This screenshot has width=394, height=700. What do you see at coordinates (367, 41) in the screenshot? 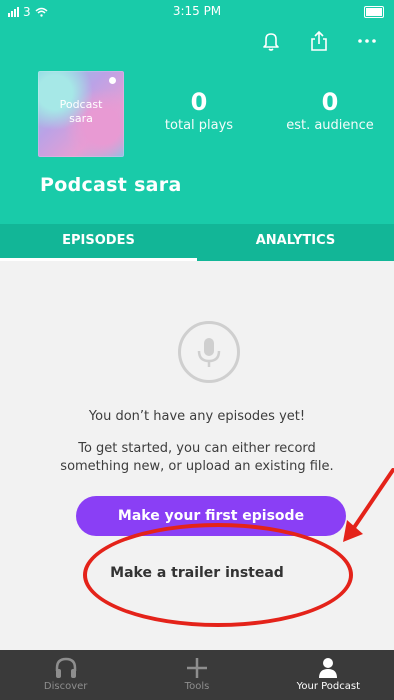
I see `more-icon` at bounding box center [367, 41].